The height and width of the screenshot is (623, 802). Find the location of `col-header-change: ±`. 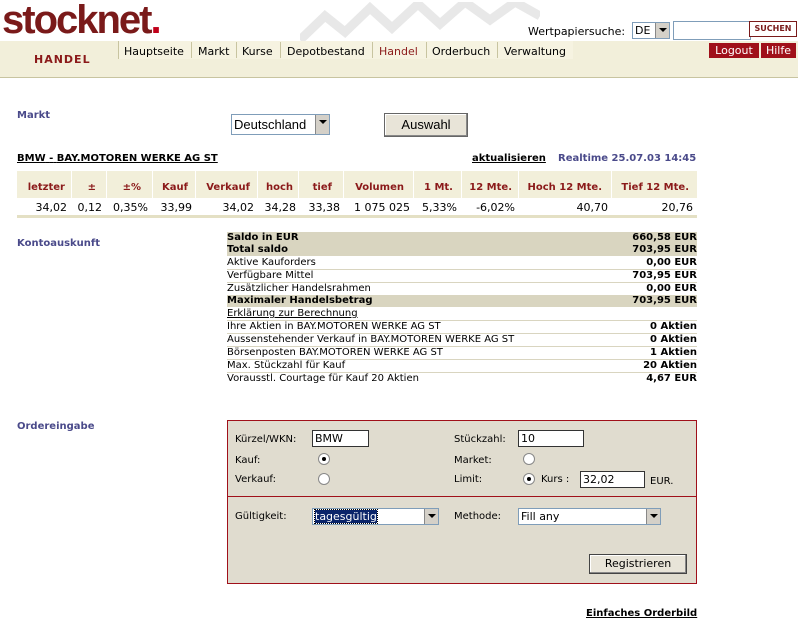

col-header-change: ± is located at coordinates (91, 187).